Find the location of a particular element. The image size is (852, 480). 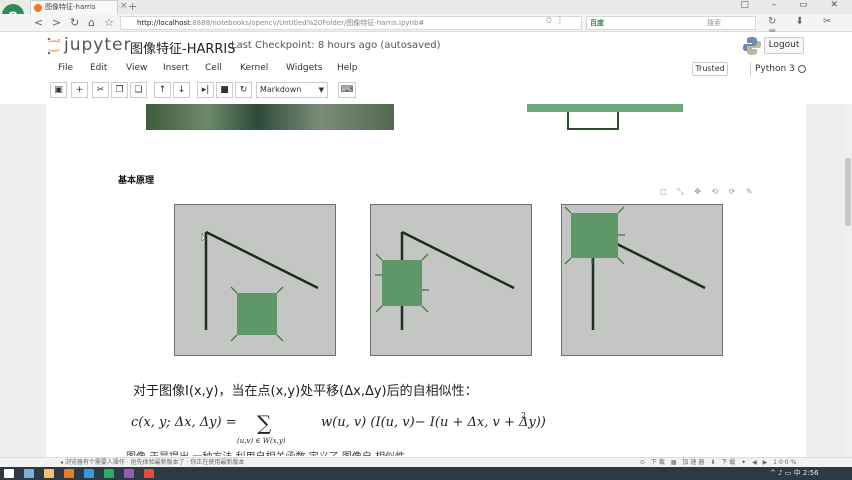

plus-icon: + is located at coordinates (79, 90).